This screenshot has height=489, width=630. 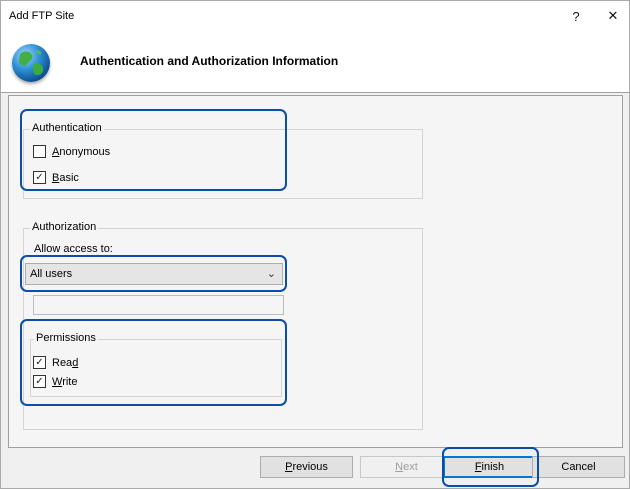 I want to click on read-checkbox-box: ✓, so click(x=39, y=362).